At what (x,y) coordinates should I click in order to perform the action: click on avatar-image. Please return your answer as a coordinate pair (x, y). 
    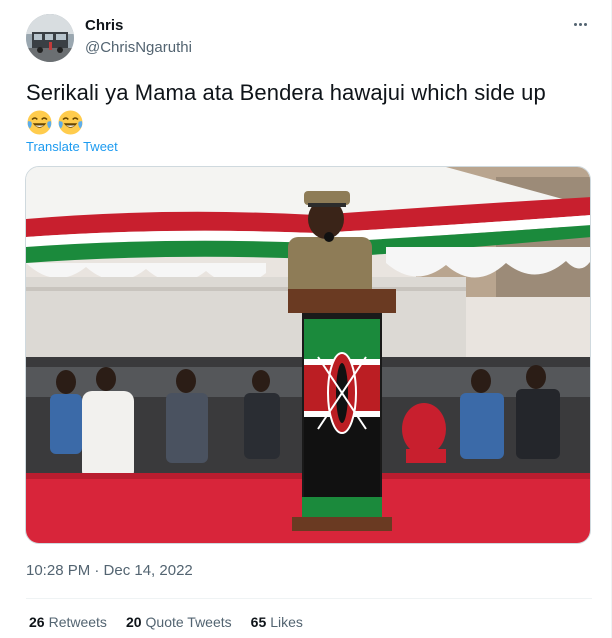
    Looking at the image, I should click on (50, 38).